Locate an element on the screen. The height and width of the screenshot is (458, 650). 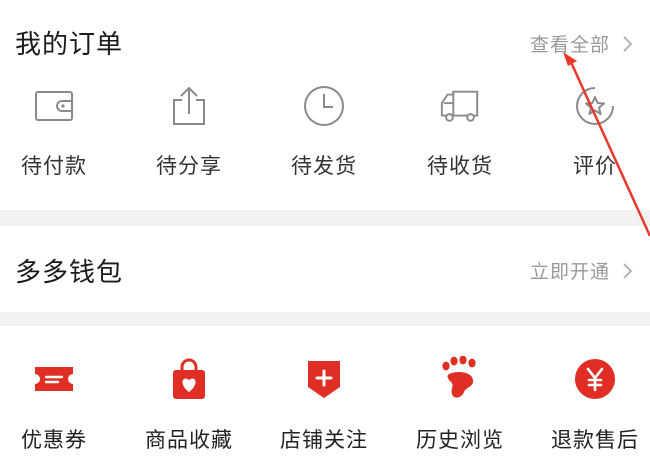
order-item-pending-payment: 待付款 is located at coordinates (54, 132).